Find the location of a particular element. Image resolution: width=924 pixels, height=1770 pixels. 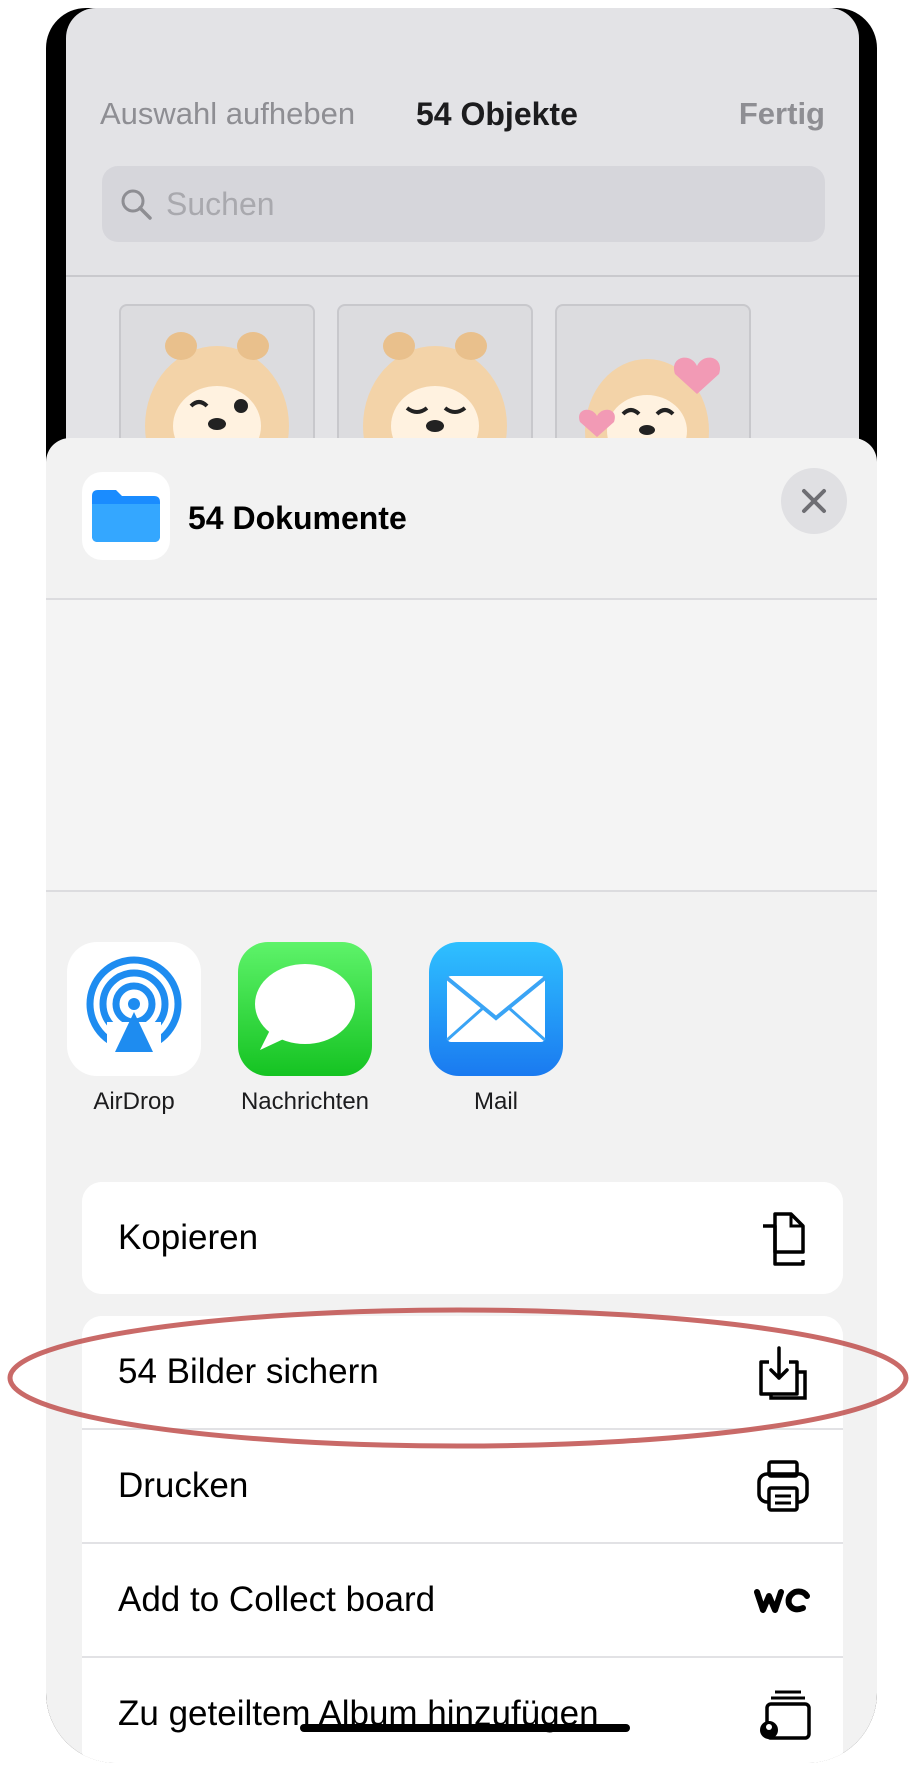

deselect-button: Auswahl aufheben is located at coordinates (227, 114).